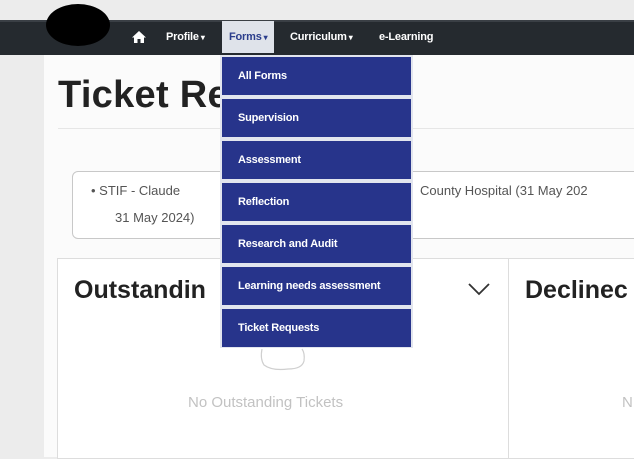  I want to click on menu-item-reflection: Reflection, so click(316, 202).